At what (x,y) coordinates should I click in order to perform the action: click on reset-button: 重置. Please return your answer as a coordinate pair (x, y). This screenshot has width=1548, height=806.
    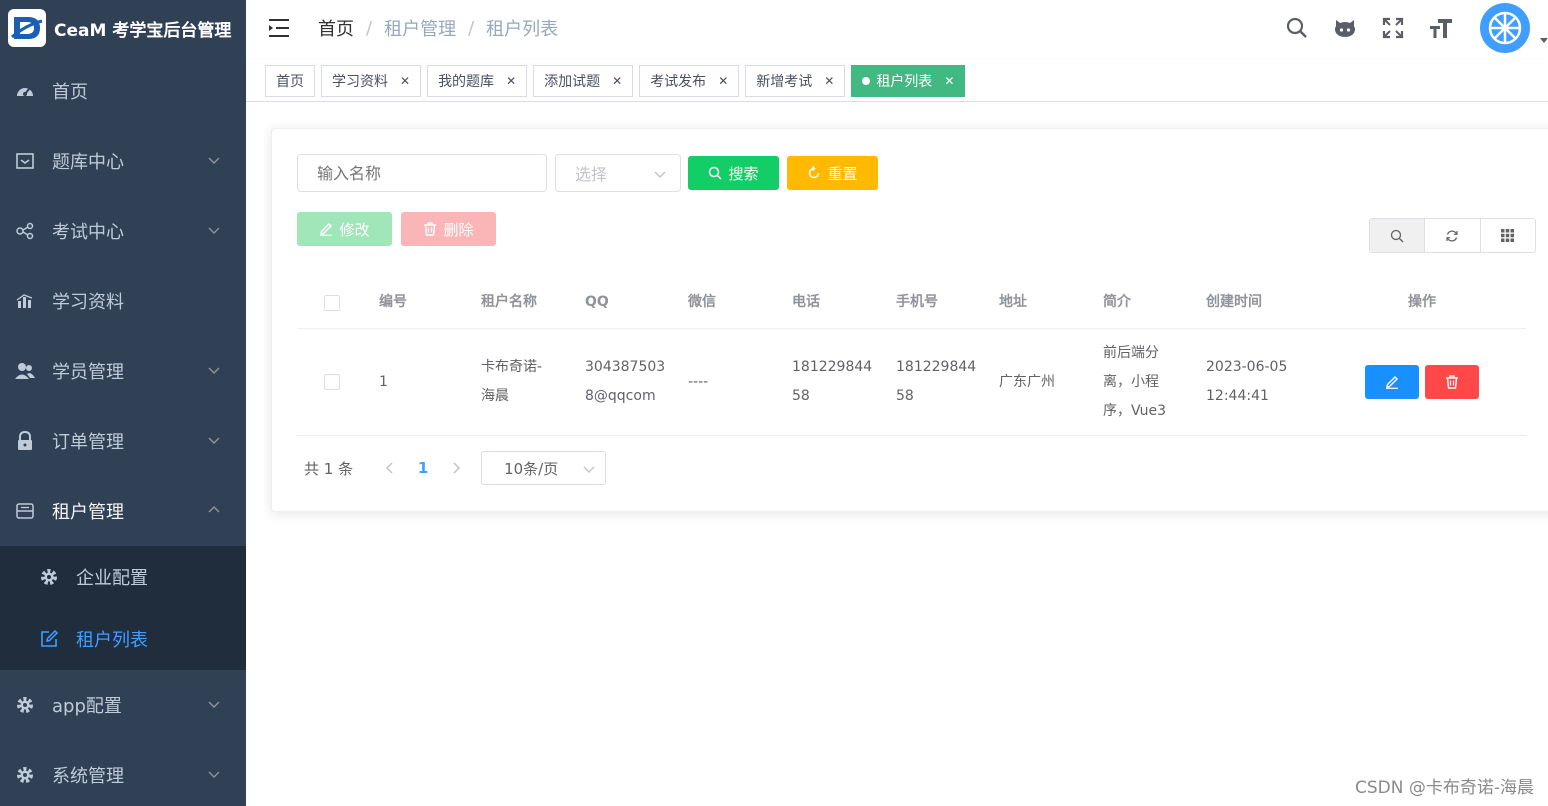
    Looking at the image, I should click on (832, 173).